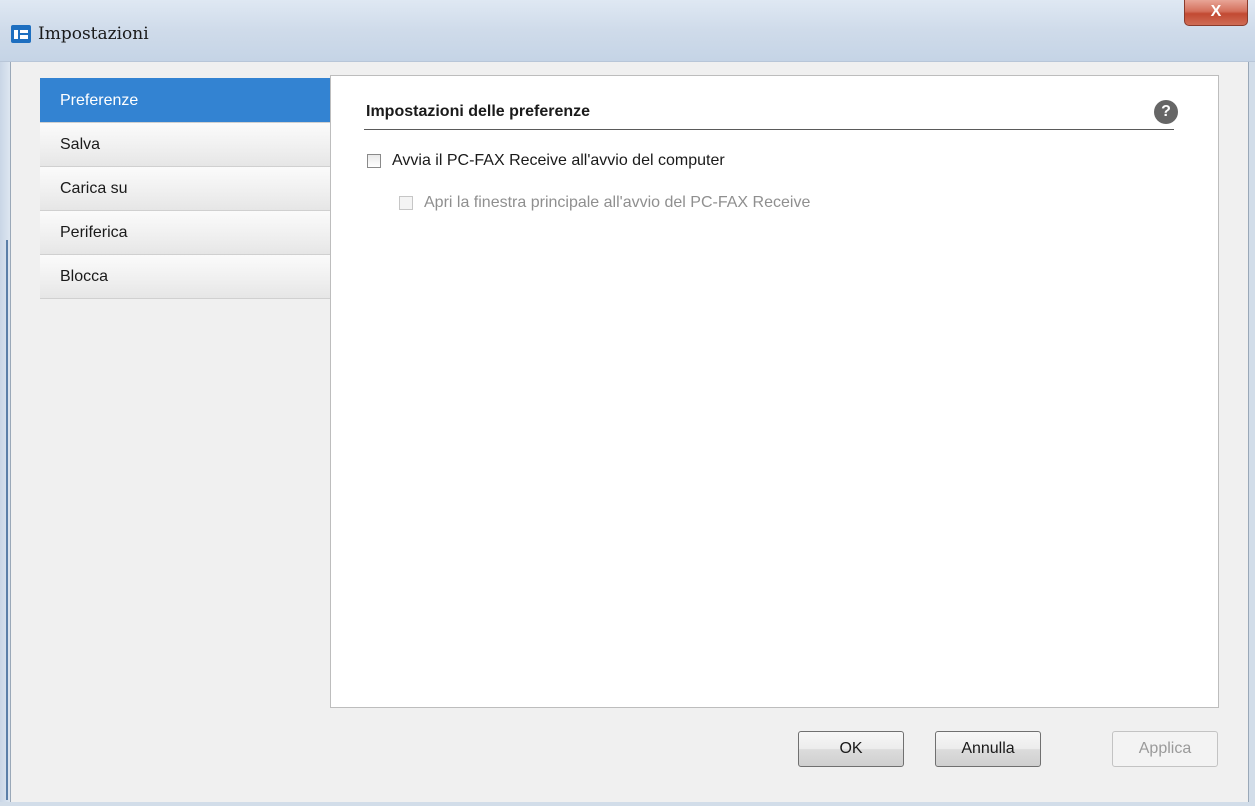  I want to click on close-button: X, so click(1216, 13).